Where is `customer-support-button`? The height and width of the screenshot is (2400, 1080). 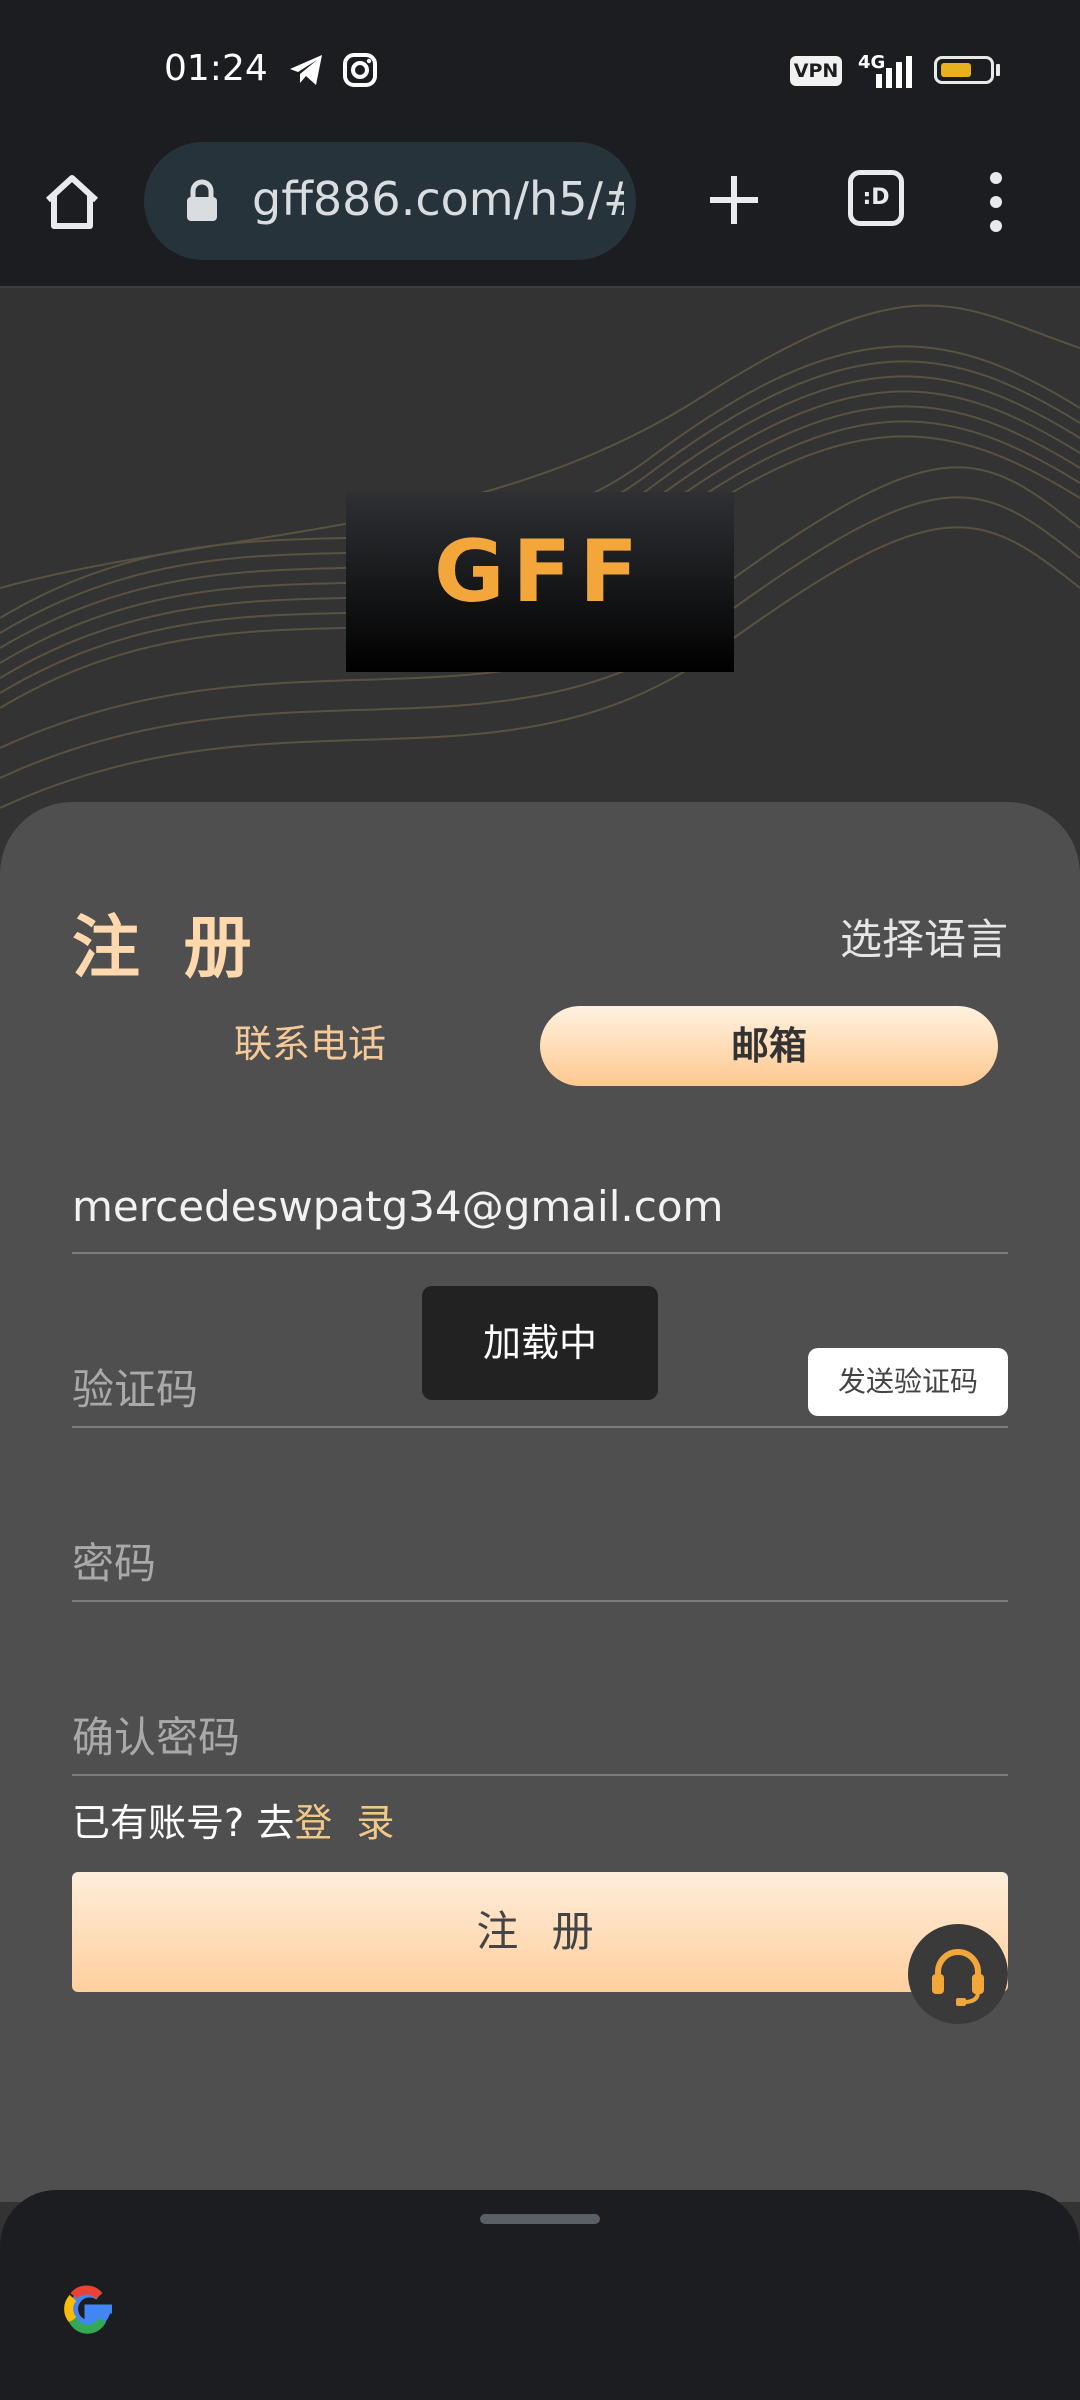 customer-support-button is located at coordinates (958, 1974).